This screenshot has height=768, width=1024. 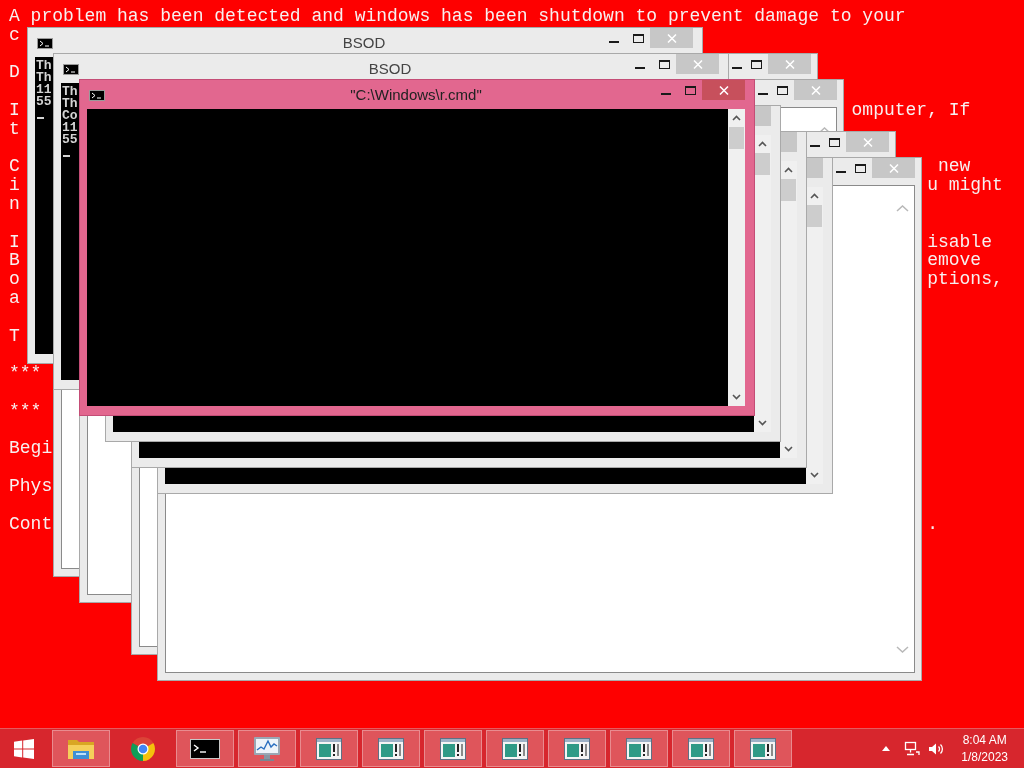 I want to click on background-text: A problem has been detected and windows has been shutdown to prevent damage to your, so click(x=457, y=16).